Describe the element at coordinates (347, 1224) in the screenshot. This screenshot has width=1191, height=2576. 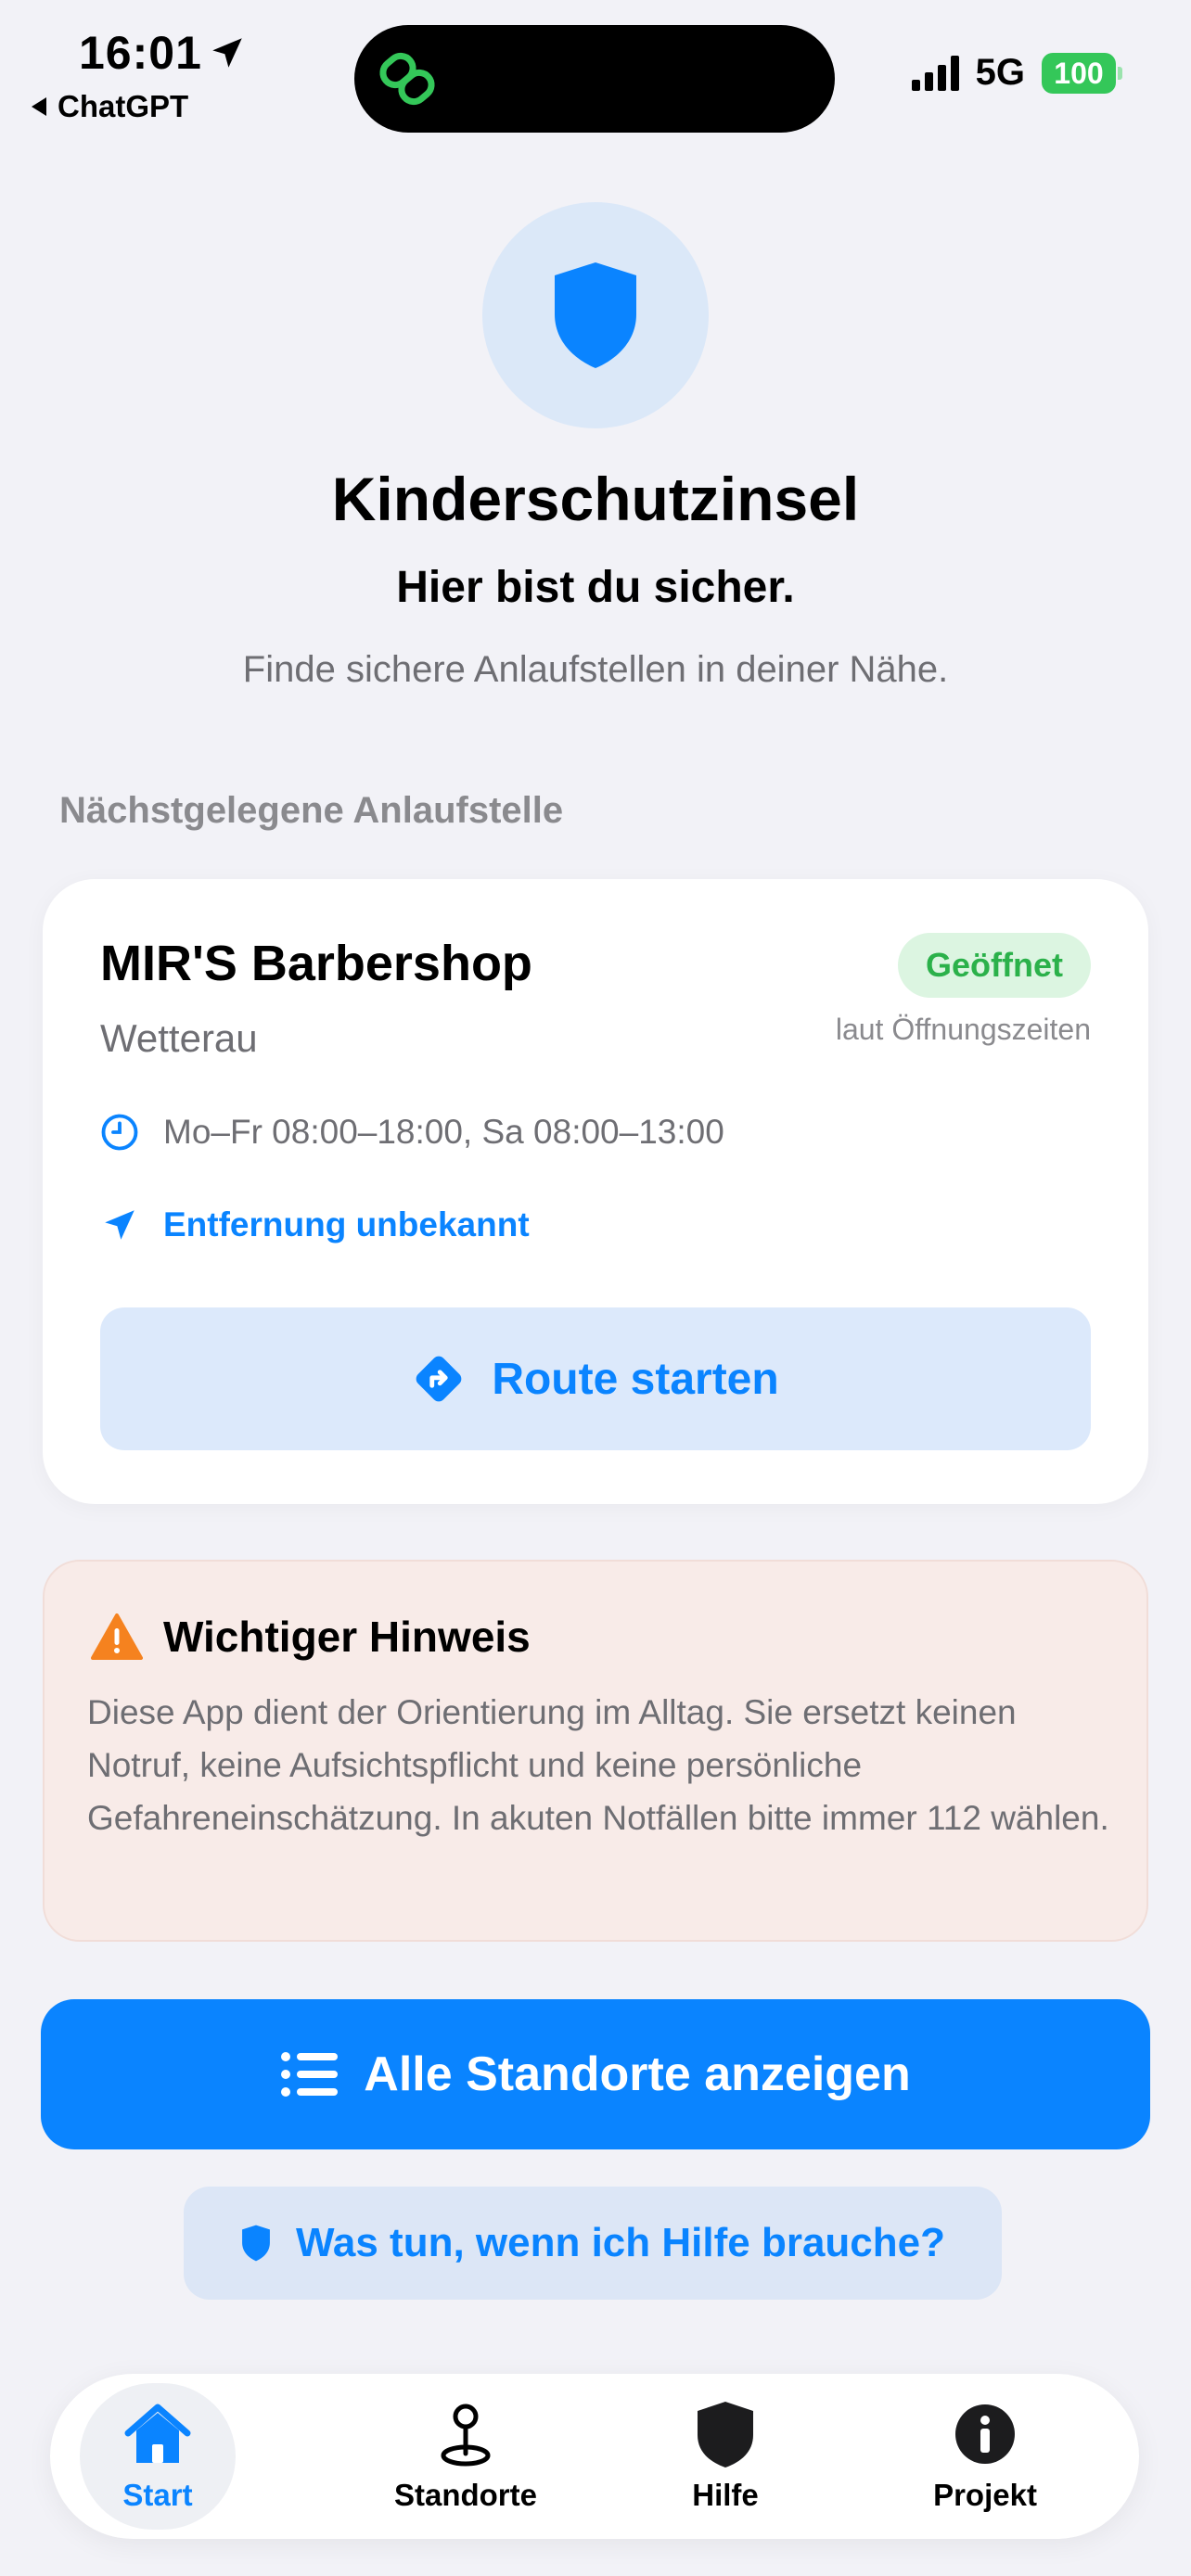
I see `distance-text: Entfernung unbekannt` at that location.